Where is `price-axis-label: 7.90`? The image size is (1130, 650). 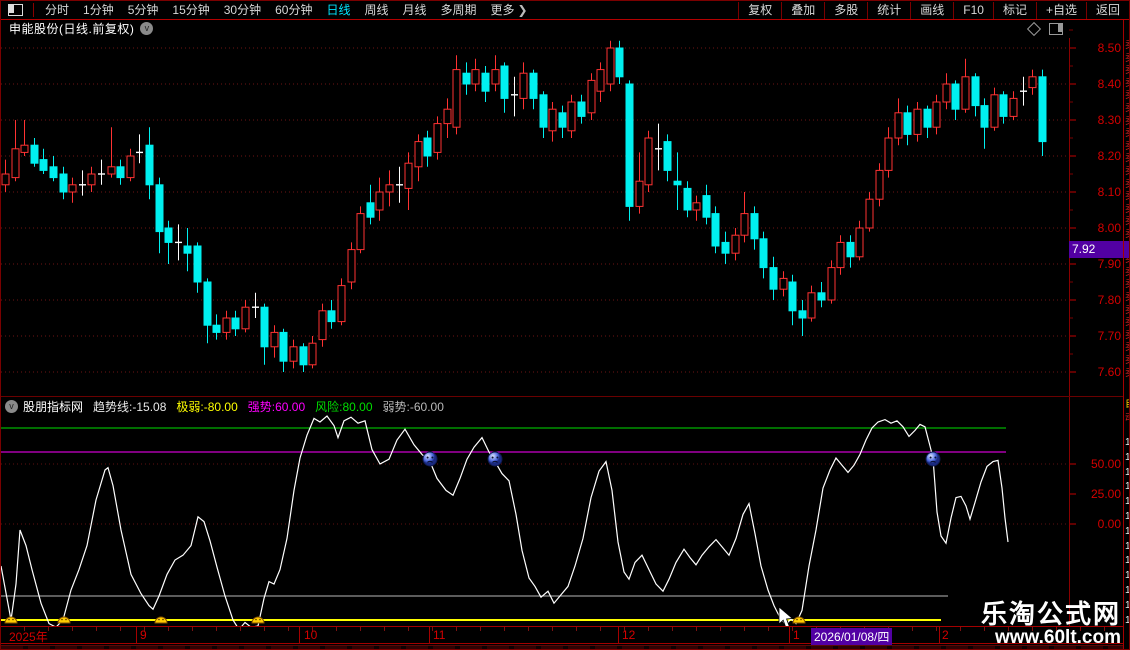 price-axis-label: 7.90 is located at coordinates (1109, 264).